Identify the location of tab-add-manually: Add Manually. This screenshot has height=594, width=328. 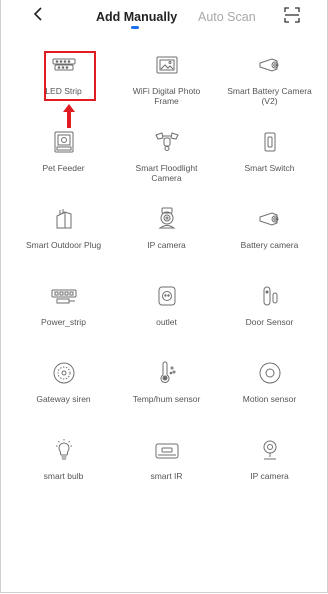
(136, 17).